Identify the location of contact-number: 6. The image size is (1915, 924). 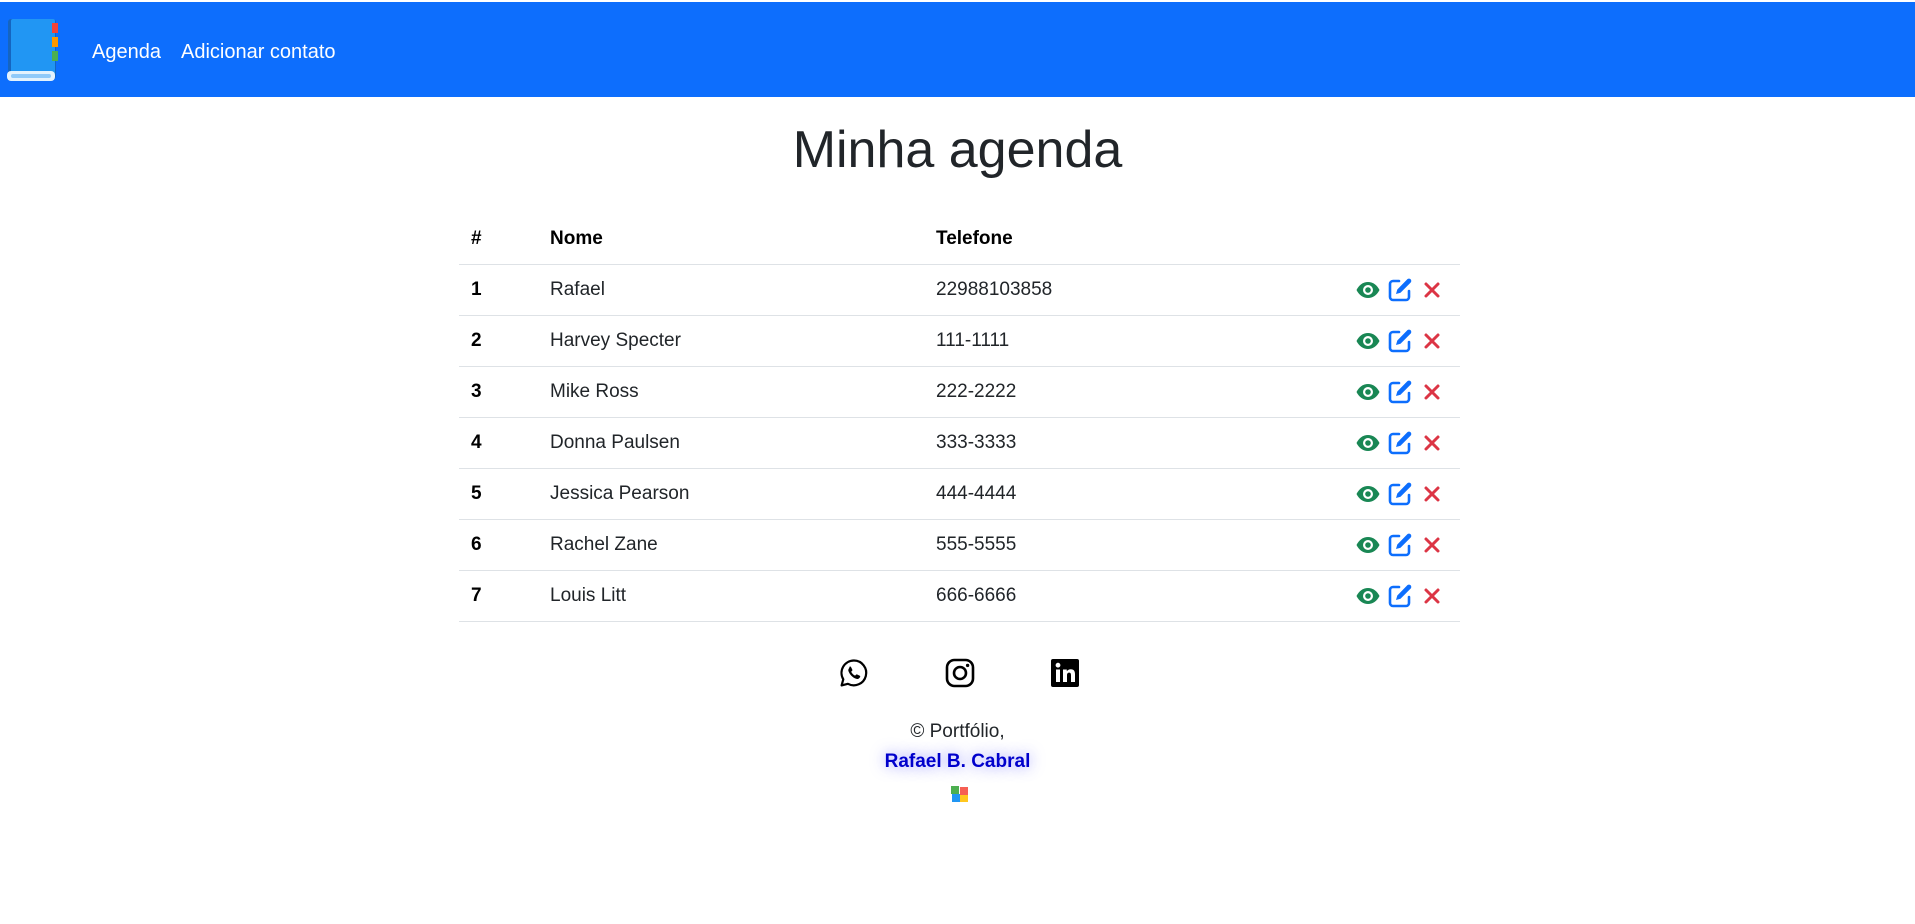
(498, 545).